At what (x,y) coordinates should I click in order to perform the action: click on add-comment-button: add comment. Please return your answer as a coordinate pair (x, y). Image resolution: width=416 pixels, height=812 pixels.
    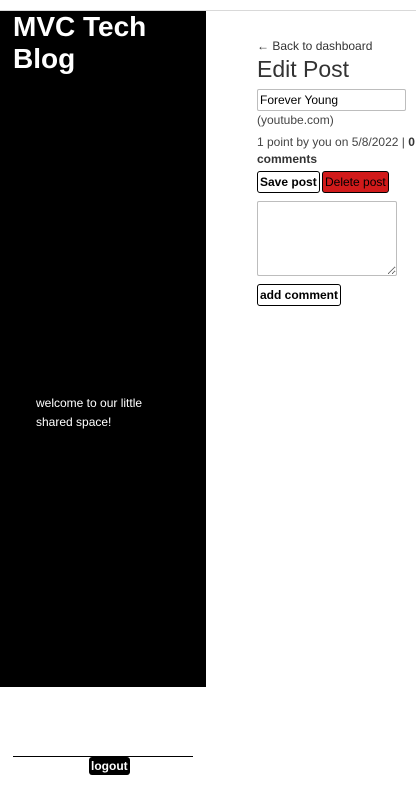
    Looking at the image, I should click on (299, 295).